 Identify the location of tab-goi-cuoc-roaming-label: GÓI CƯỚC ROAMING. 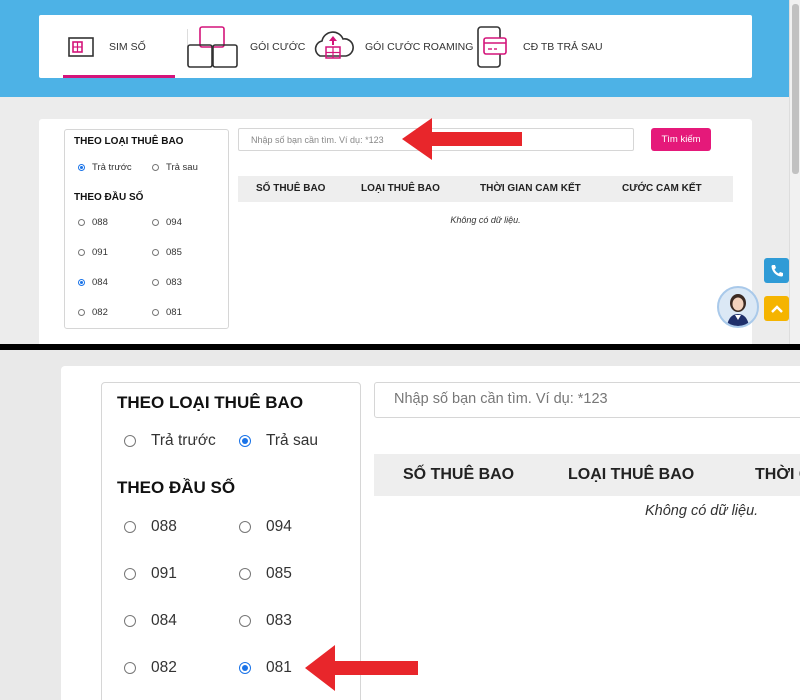
(419, 46).